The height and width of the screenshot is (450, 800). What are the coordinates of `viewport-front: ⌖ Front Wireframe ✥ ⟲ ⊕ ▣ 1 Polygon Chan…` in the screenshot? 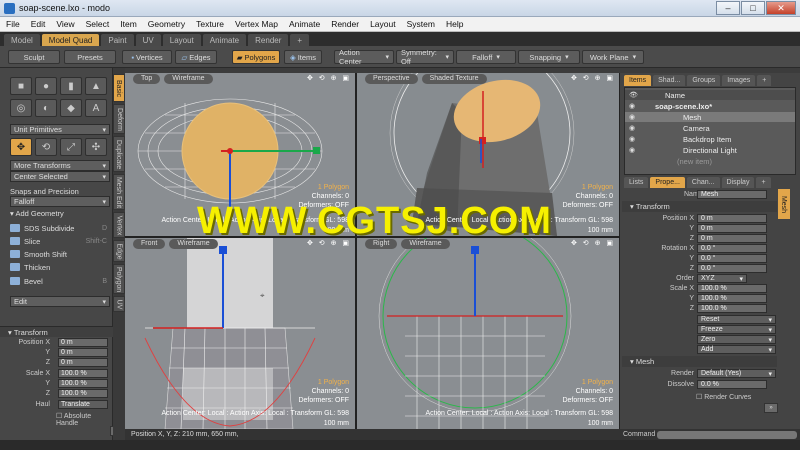 It's located at (240, 333).